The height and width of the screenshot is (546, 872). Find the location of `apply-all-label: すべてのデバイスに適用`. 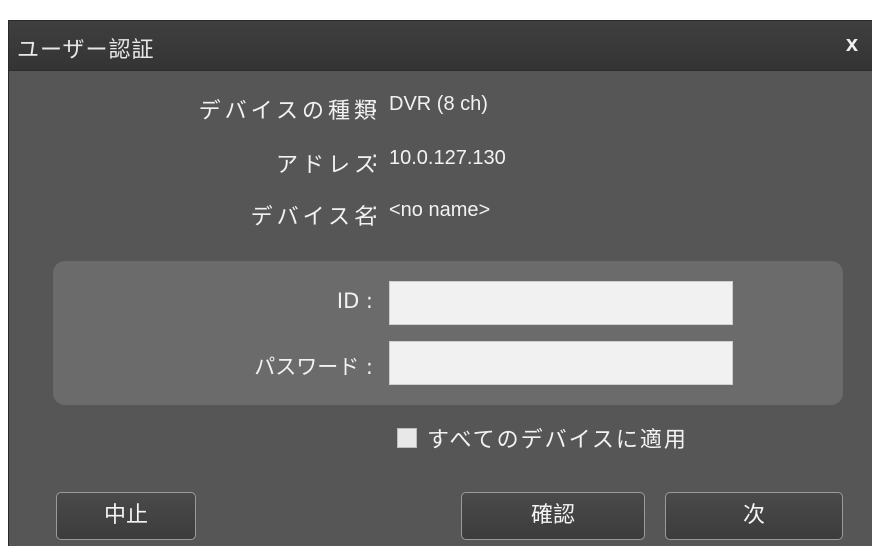

apply-all-label: すべてのデバイスに適用 is located at coordinates (557, 440).